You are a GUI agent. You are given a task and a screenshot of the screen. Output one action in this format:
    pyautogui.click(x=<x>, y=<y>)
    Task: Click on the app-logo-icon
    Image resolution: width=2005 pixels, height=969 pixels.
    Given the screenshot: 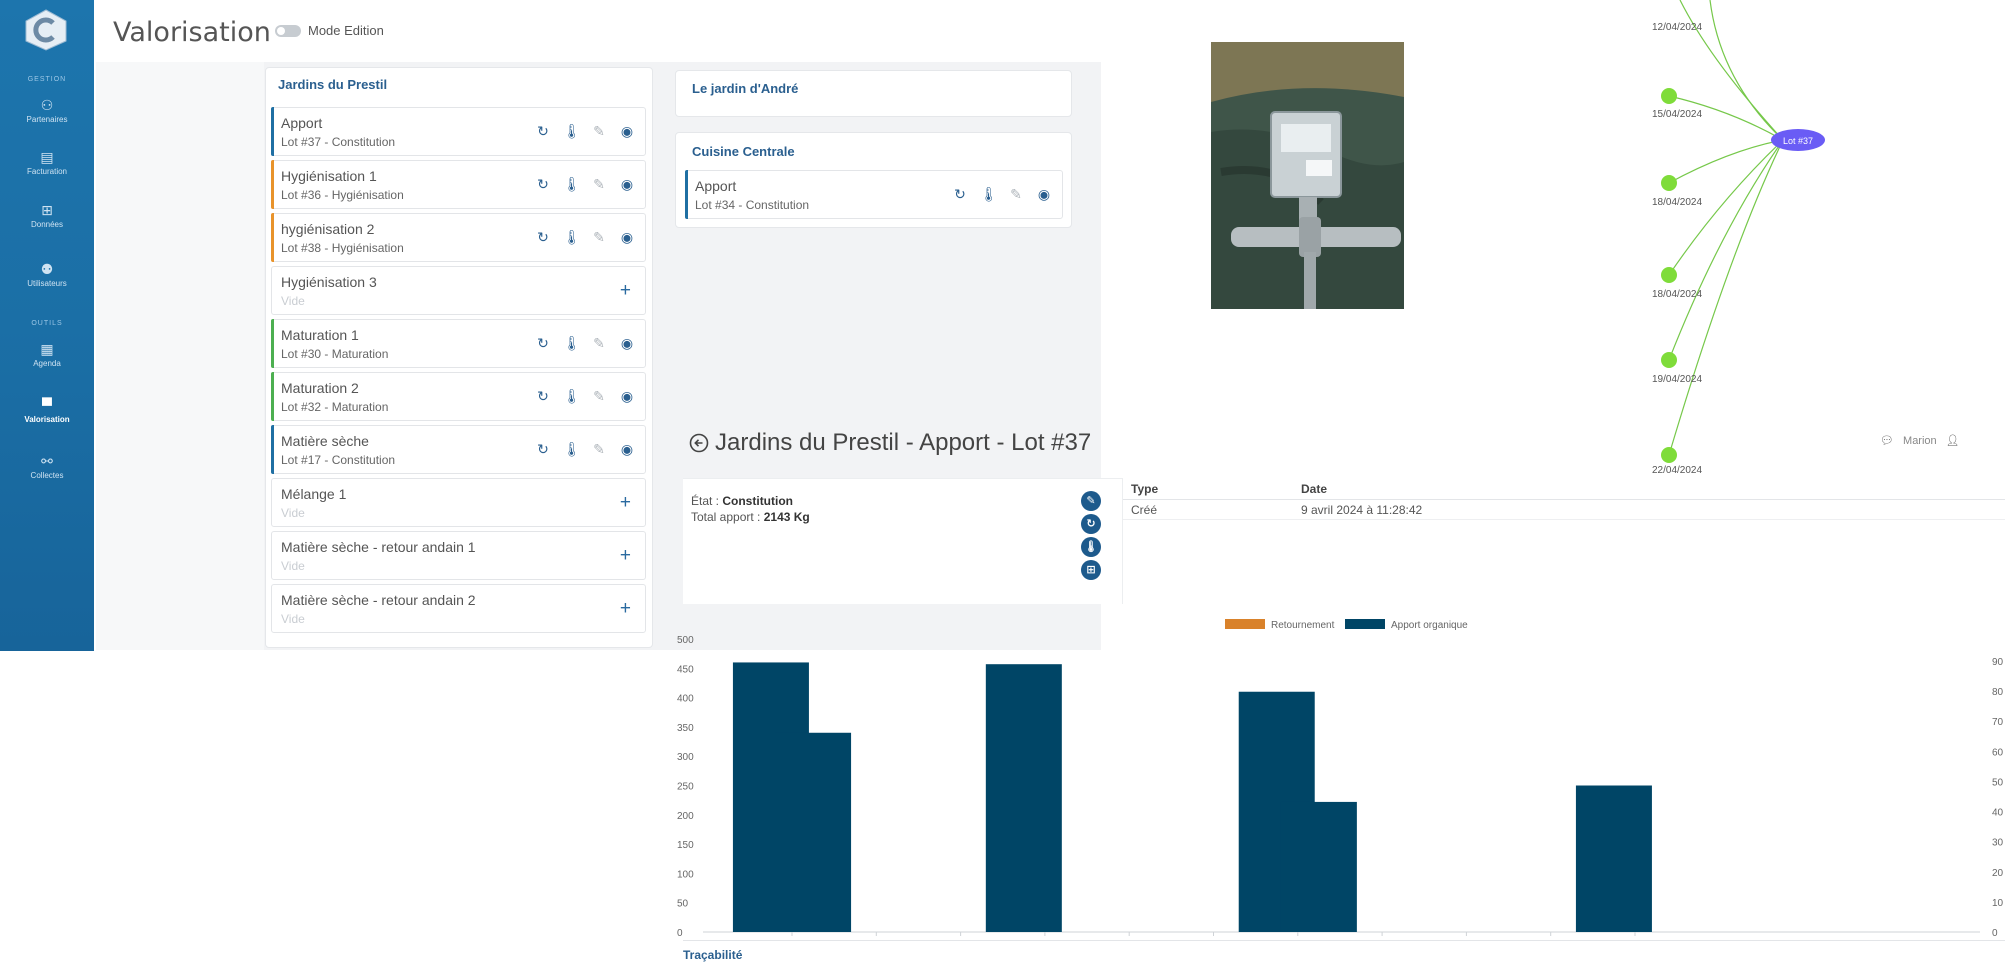 What is the action you would take?
    pyautogui.click(x=46, y=30)
    